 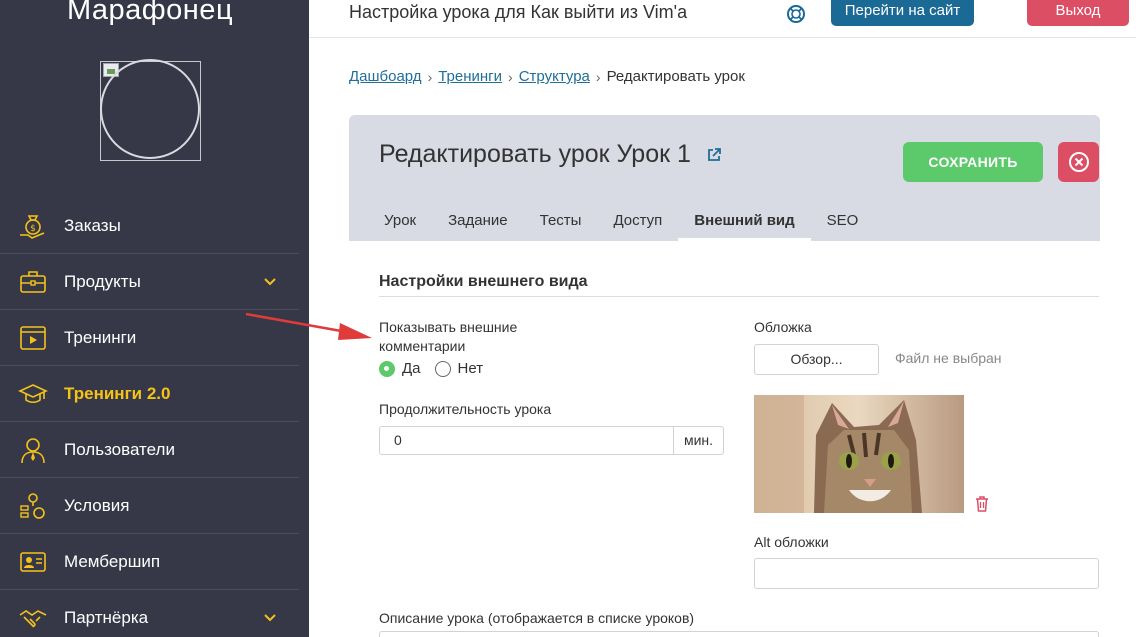 What do you see at coordinates (411, 368) in the screenshot?
I see `radio-yes-label: Да` at bounding box center [411, 368].